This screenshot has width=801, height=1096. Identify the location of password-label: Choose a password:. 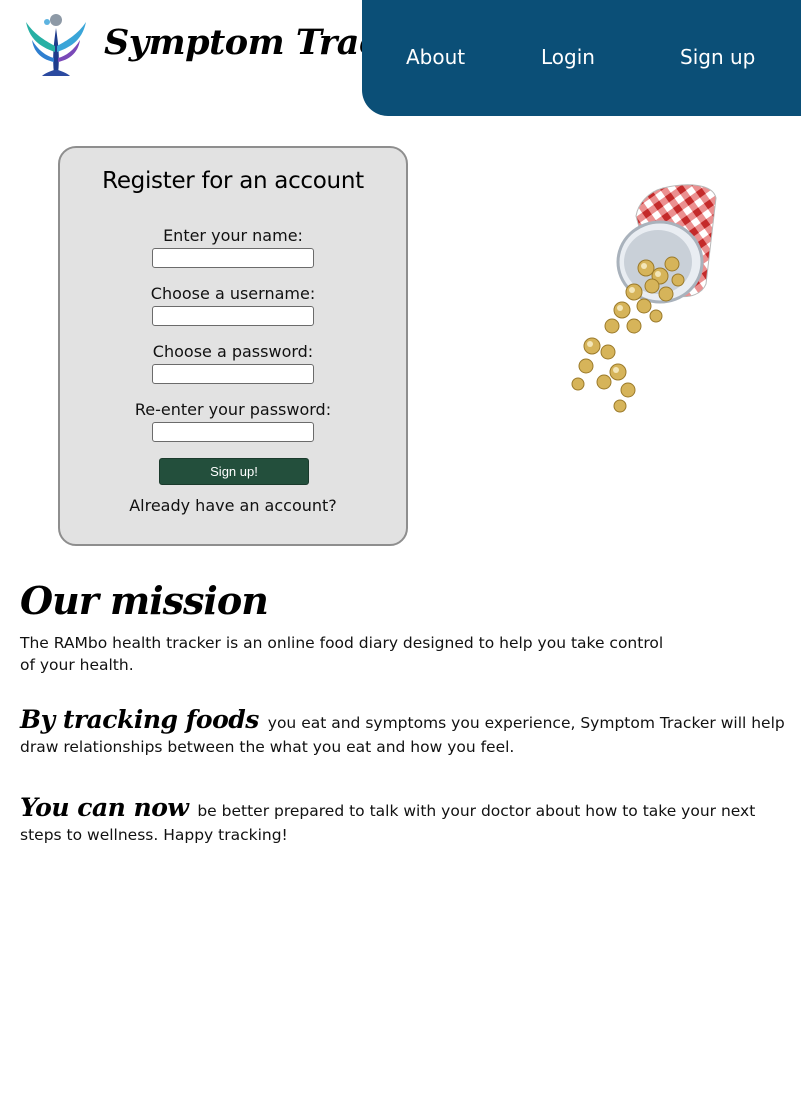
(233, 351).